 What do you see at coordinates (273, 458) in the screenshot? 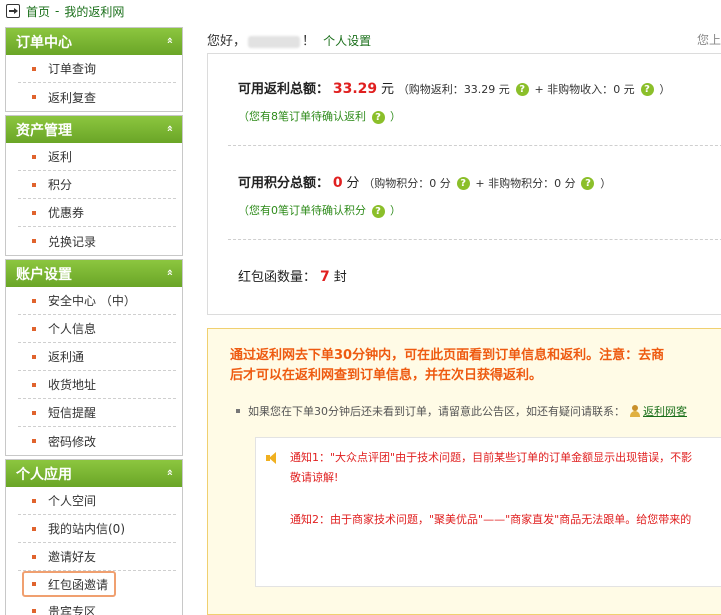
I see `speaker-icon` at bounding box center [273, 458].